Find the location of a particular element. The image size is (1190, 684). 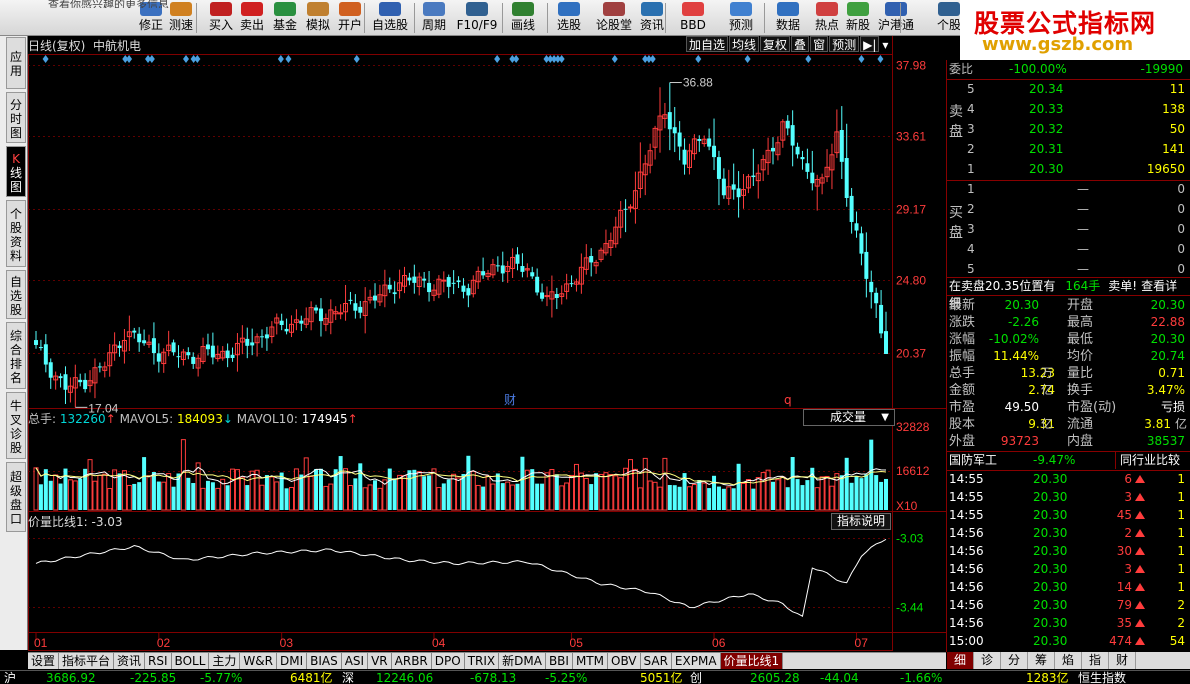

indicator-tab-17: MTM is located at coordinates (590, 661).